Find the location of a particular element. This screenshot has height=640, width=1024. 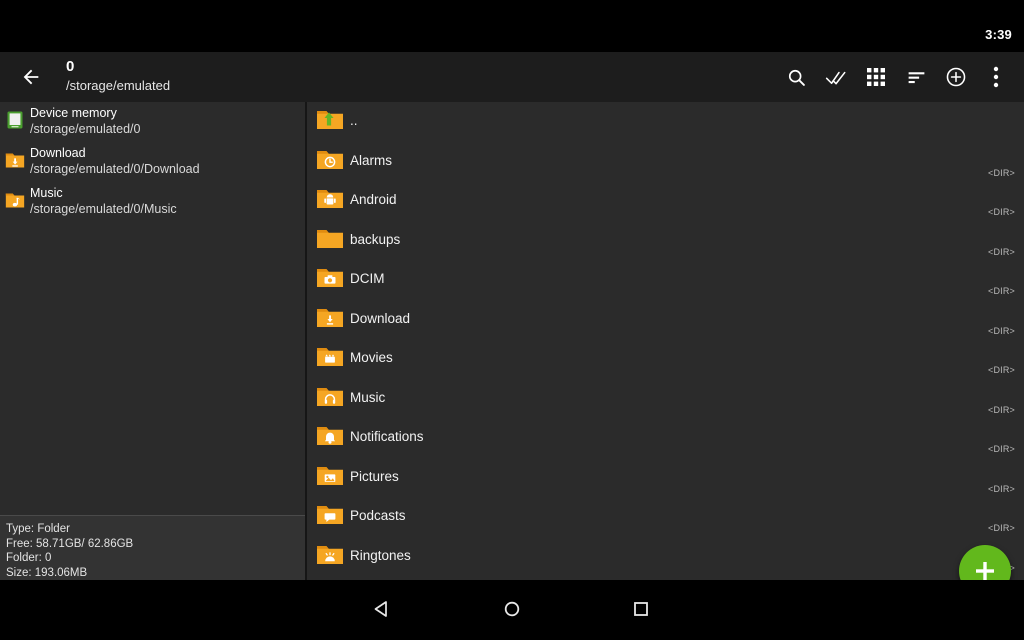

add-button is located at coordinates (956, 77).